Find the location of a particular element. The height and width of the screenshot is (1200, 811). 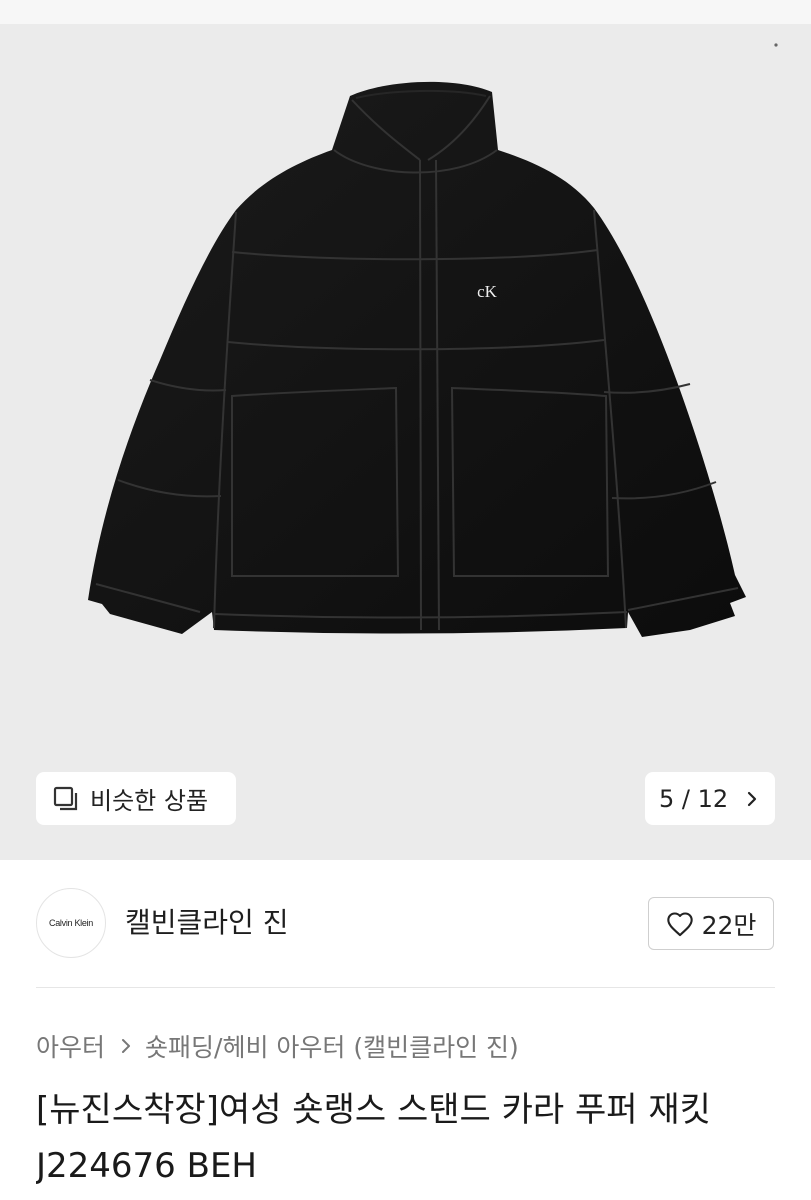

zipper-line is located at coordinates (420, 395).